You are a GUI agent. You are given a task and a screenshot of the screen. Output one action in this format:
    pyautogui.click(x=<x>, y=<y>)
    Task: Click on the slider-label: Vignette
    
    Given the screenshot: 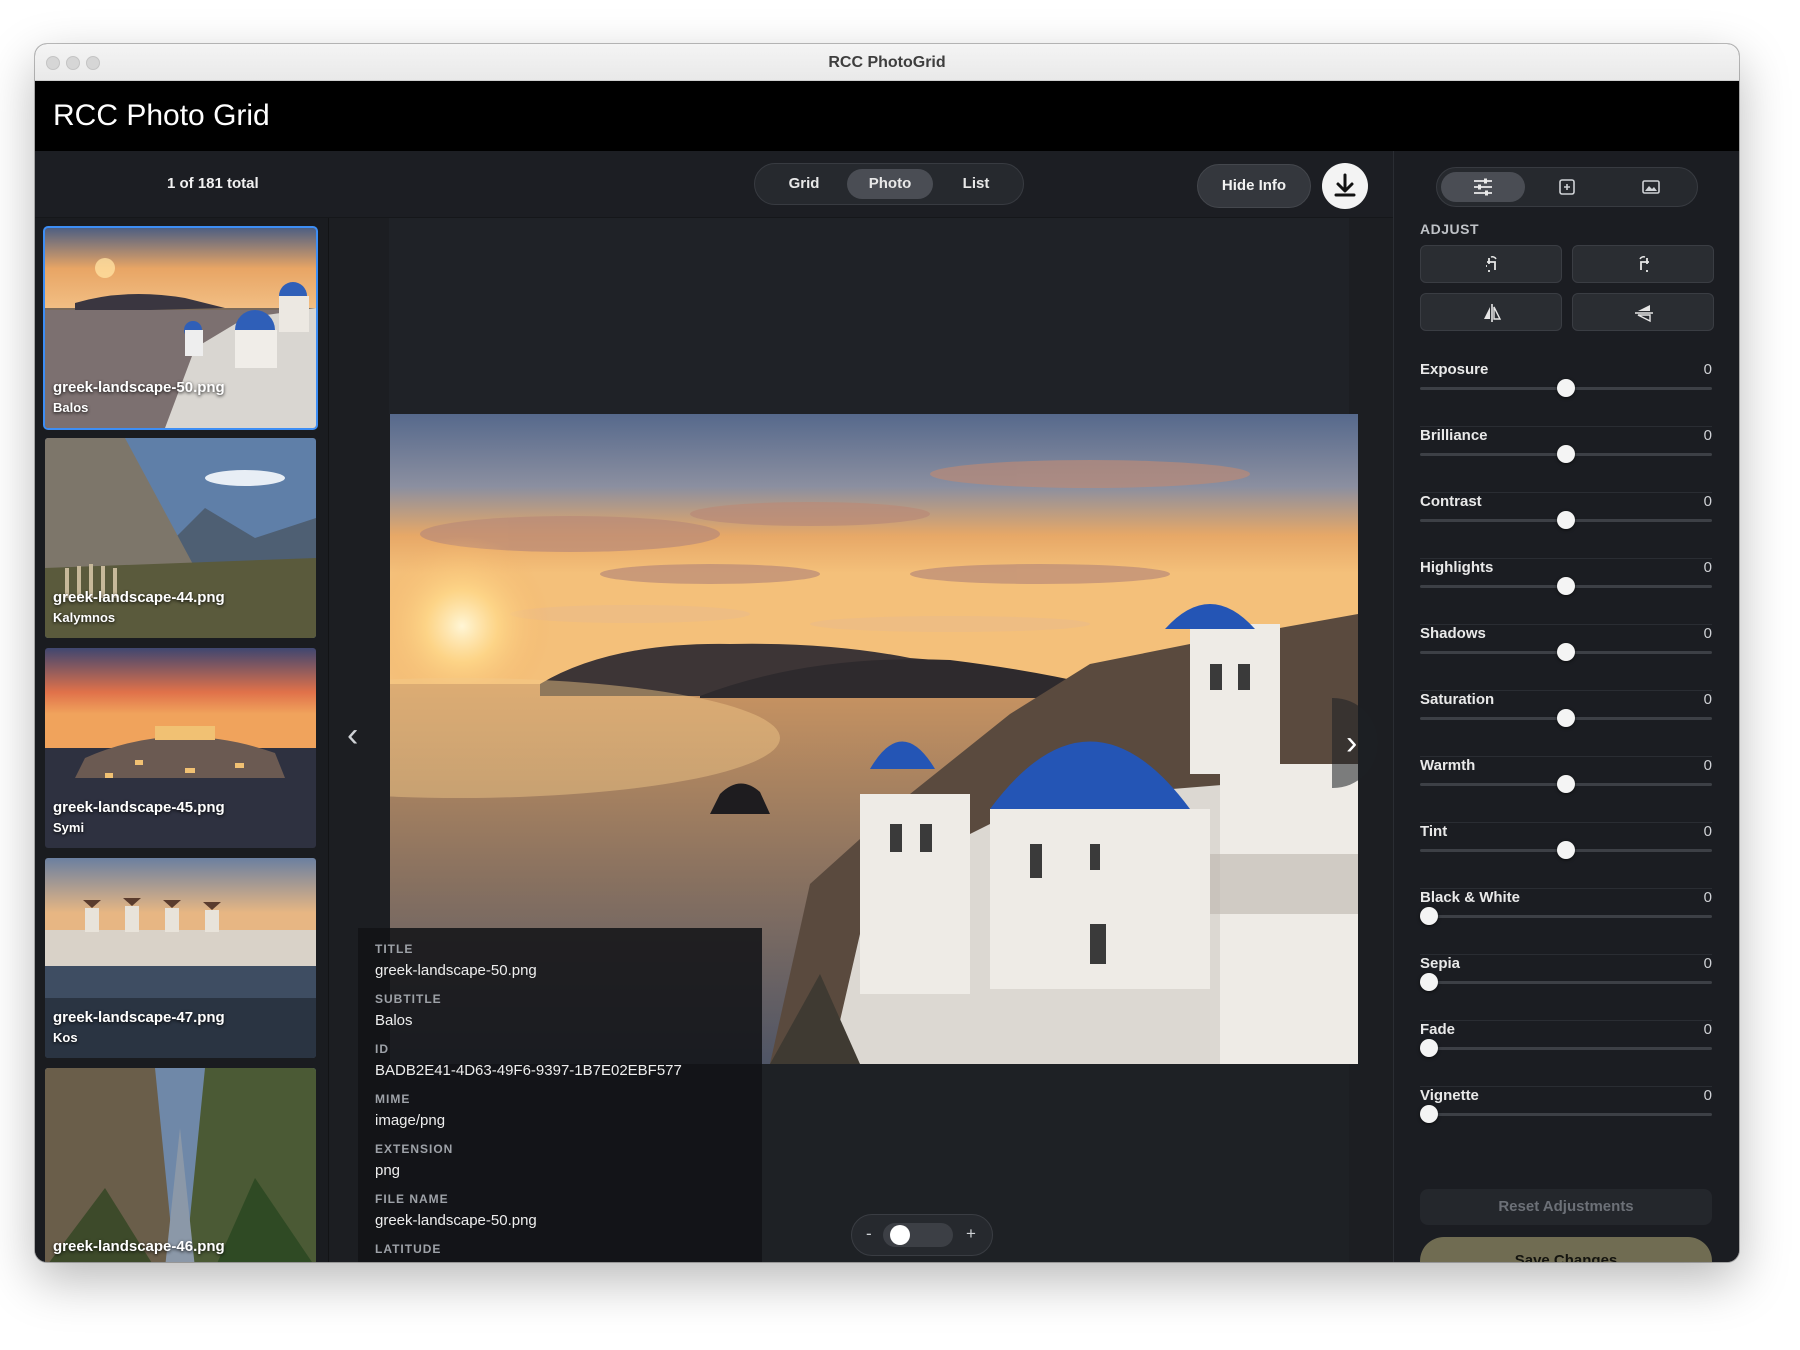 What is the action you would take?
    pyautogui.click(x=1449, y=1095)
    